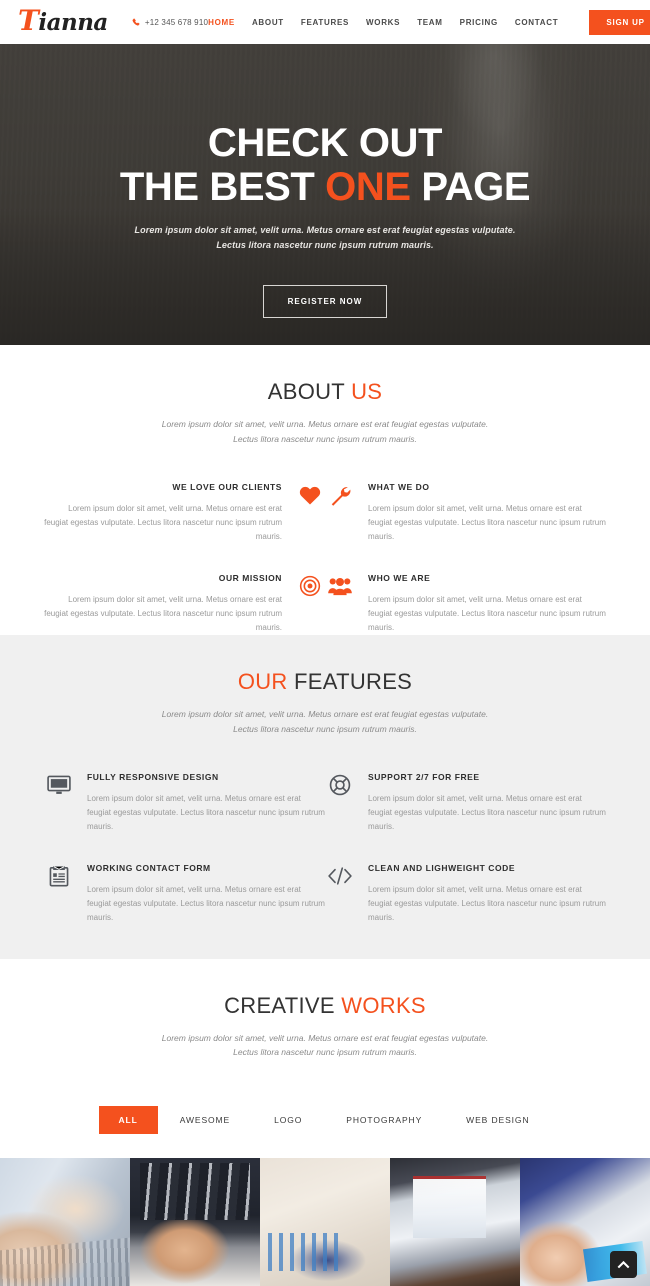  Describe the element at coordinates (65, 1222) in the screenshot. I see `gallery-item-hands-typing-on-laptops` at that location.